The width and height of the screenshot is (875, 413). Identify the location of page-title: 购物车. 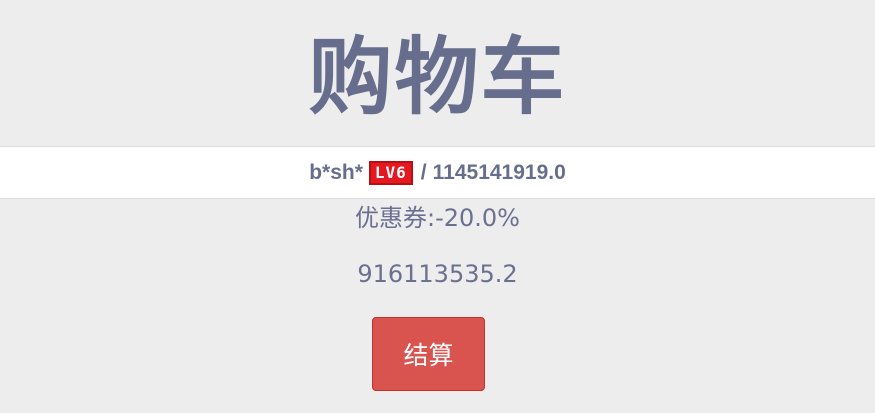
(437, 77).